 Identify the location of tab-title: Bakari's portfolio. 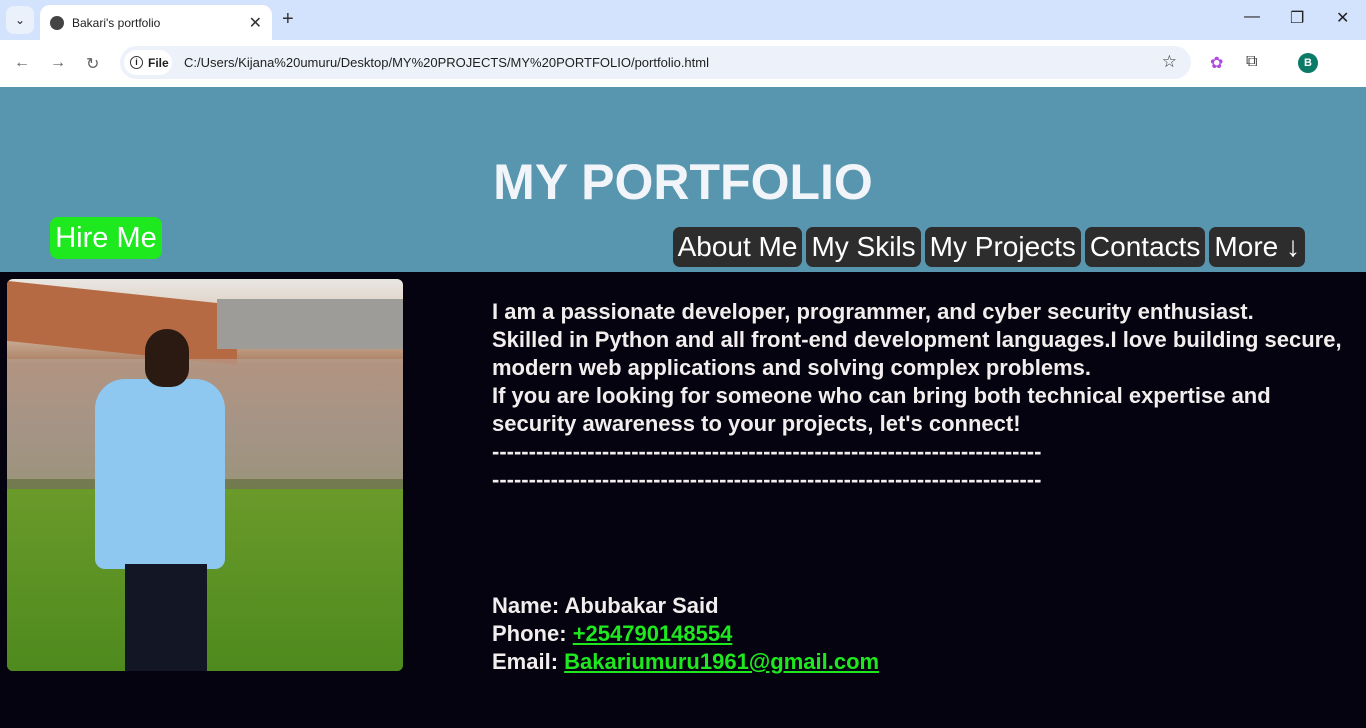
(116, 22).